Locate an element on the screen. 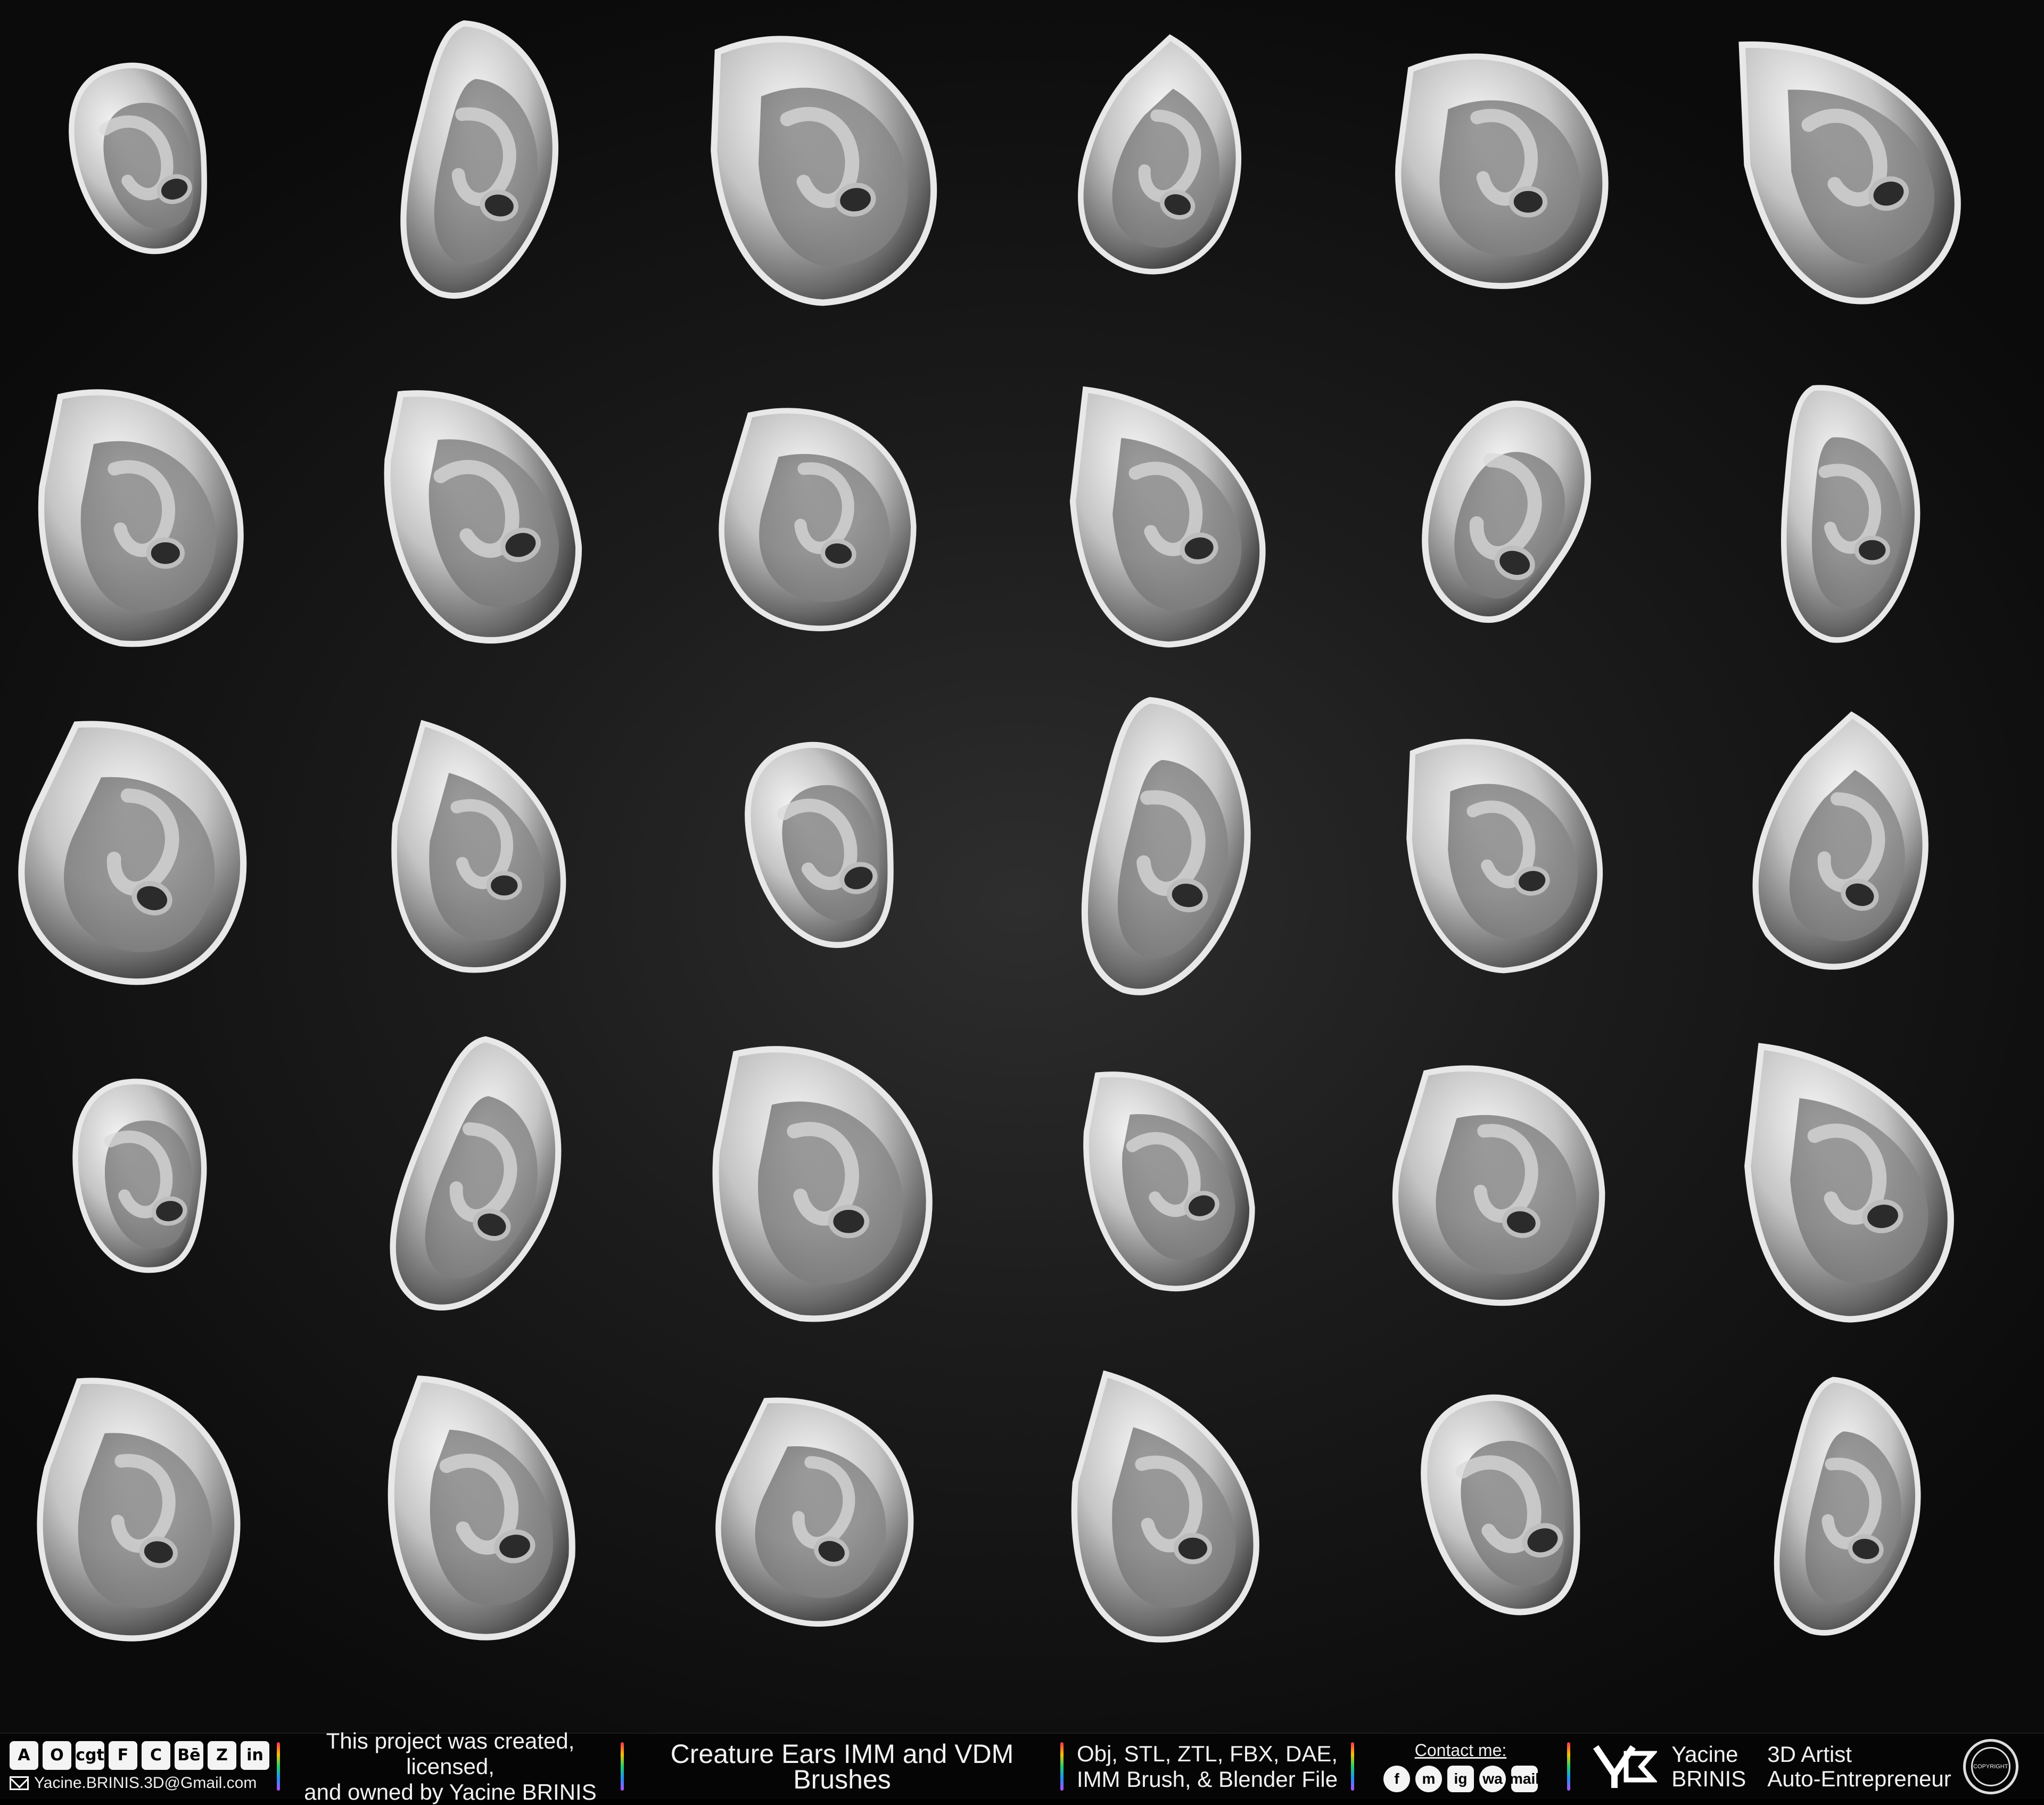 This screenshot has width=2044, height=1805. seal-text: COPYRIGHT is located at coordinates (1990, 1766).